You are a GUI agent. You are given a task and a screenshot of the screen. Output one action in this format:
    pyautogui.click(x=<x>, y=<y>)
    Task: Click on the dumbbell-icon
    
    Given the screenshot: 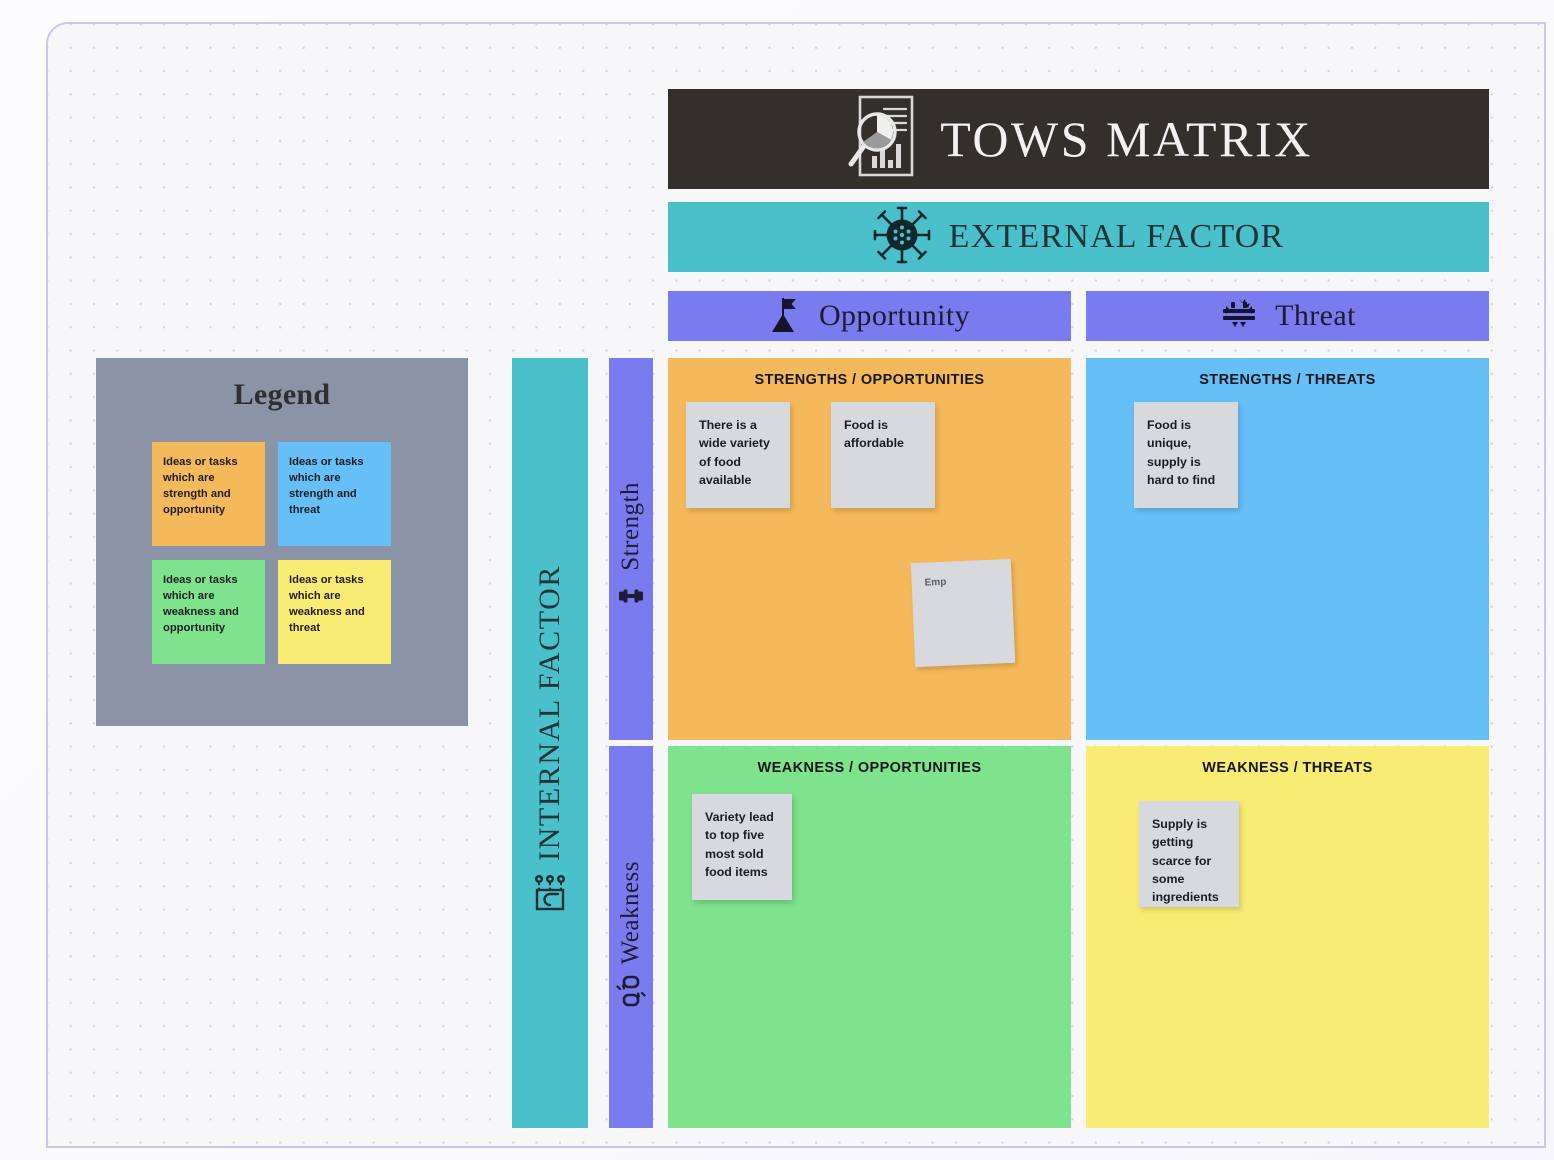 What is the action you would take?
    pyautogui.click(x=631, y=598)
    